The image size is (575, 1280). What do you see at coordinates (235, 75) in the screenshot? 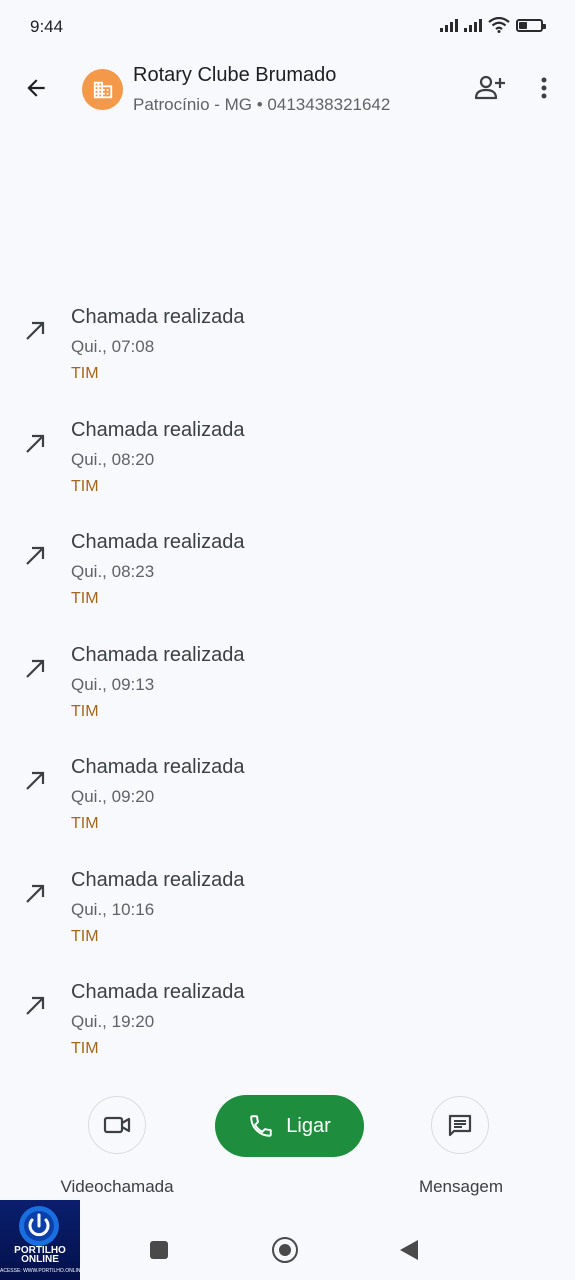
I see `contact-name: Rotary Clube Brumado` at bounding box center [235, 75].